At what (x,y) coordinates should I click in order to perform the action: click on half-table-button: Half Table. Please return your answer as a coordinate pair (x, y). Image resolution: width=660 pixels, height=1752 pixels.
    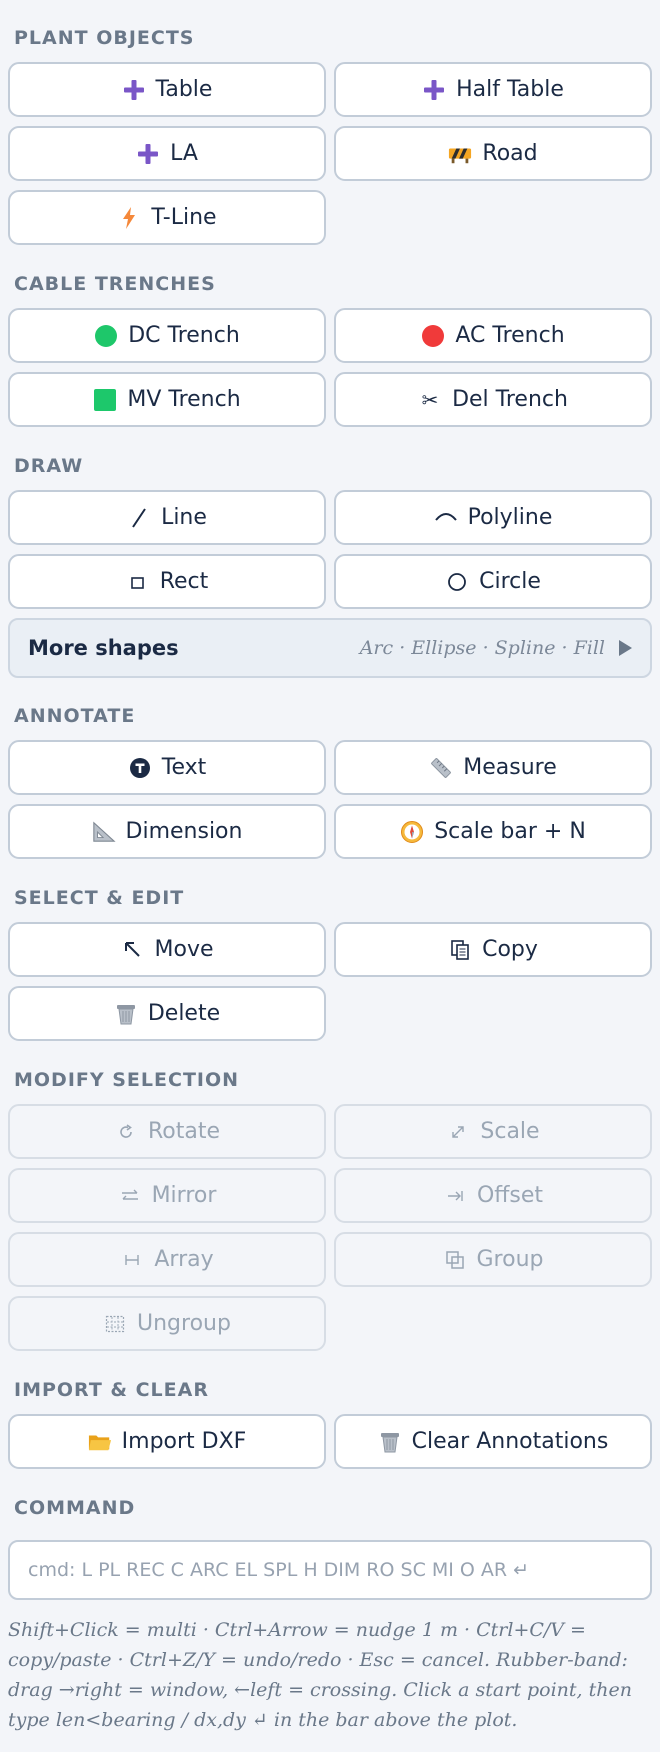
    Looking at the image, I should click on (493, 89).